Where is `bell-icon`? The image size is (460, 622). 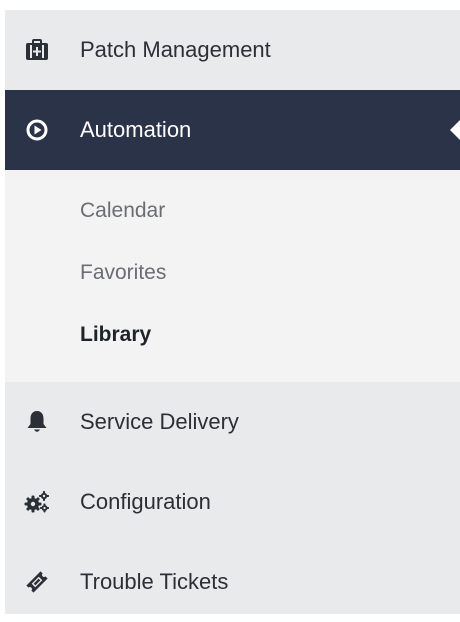 bell-icon is located at coordinates (37, 422).